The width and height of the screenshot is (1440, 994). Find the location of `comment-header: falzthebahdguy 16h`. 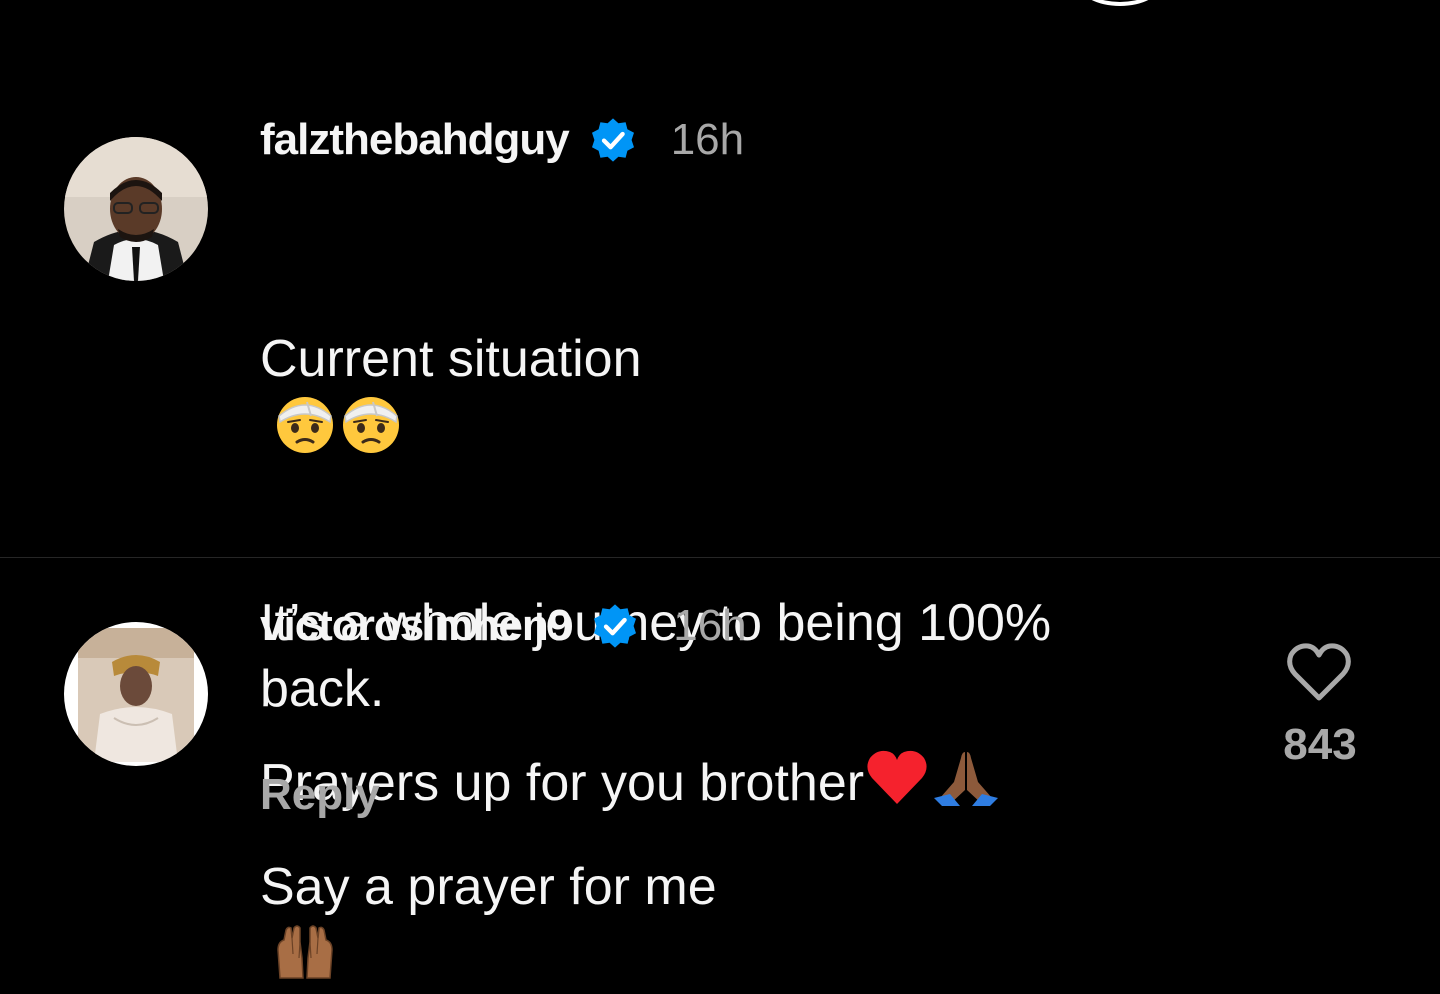

comment-header: falzthebahdguy 16h is located at coordinates (502, 140).